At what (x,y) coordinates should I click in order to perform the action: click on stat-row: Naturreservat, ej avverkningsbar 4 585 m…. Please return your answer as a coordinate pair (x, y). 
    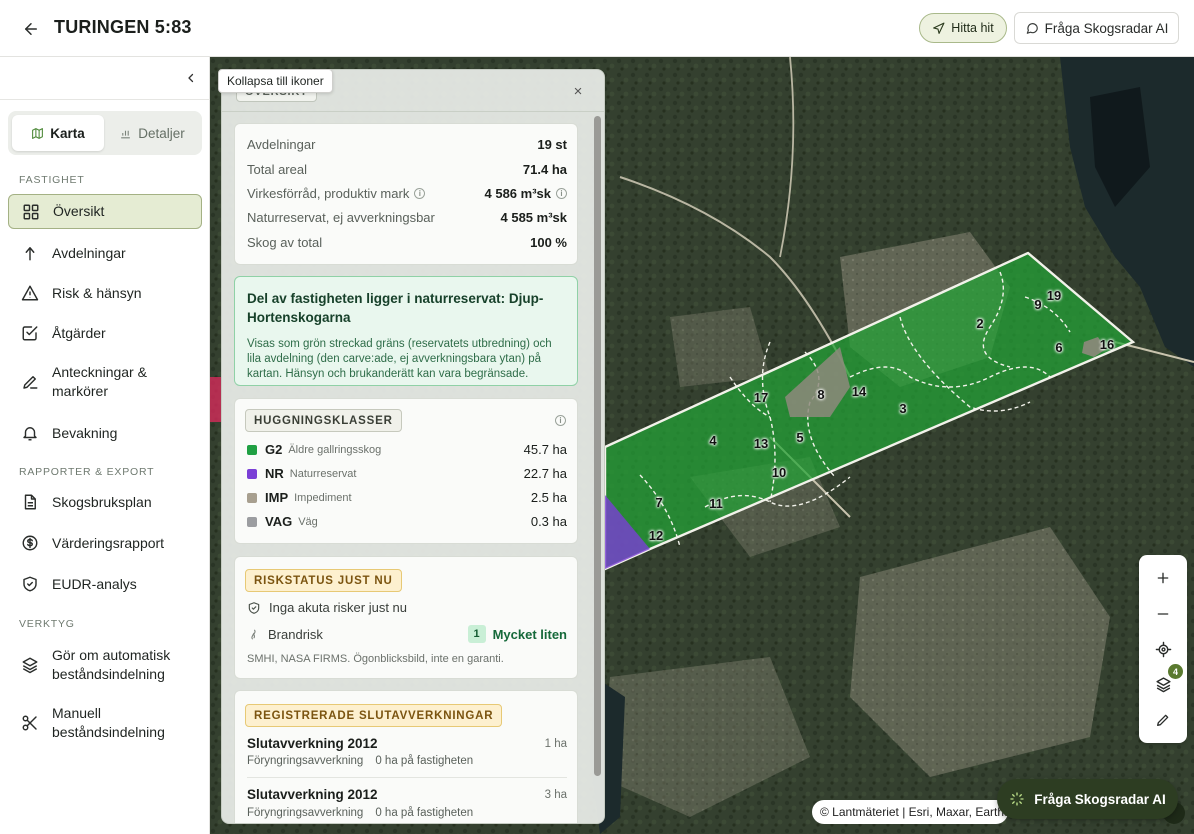
    Looking at the image, I should click on (407, 217).